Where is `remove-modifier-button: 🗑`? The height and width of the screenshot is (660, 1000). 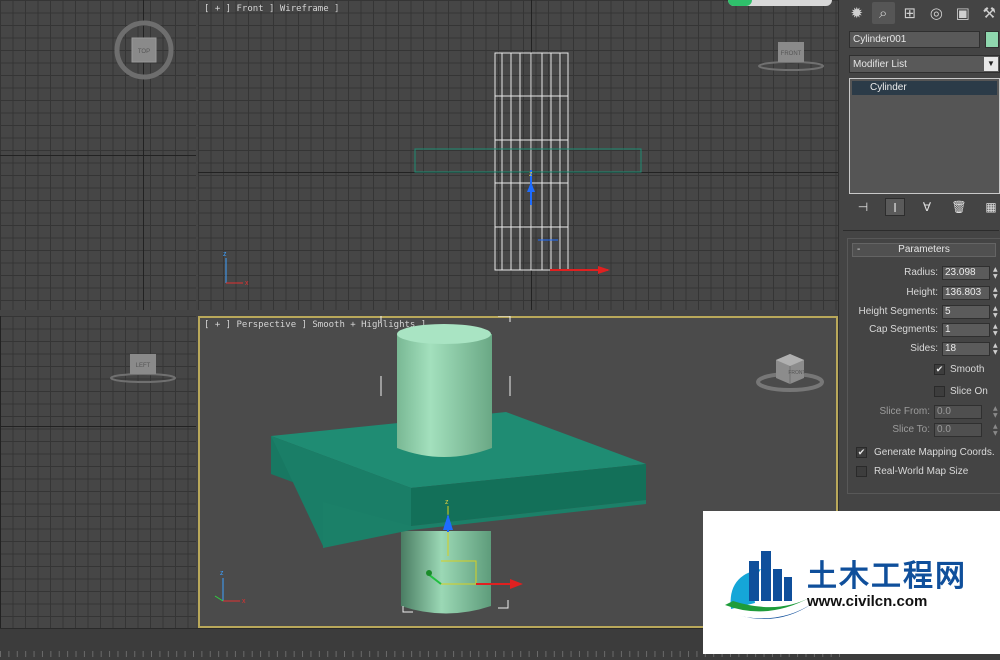 remove-modifier-button: 🗑 is located at coordinates (959, 207).